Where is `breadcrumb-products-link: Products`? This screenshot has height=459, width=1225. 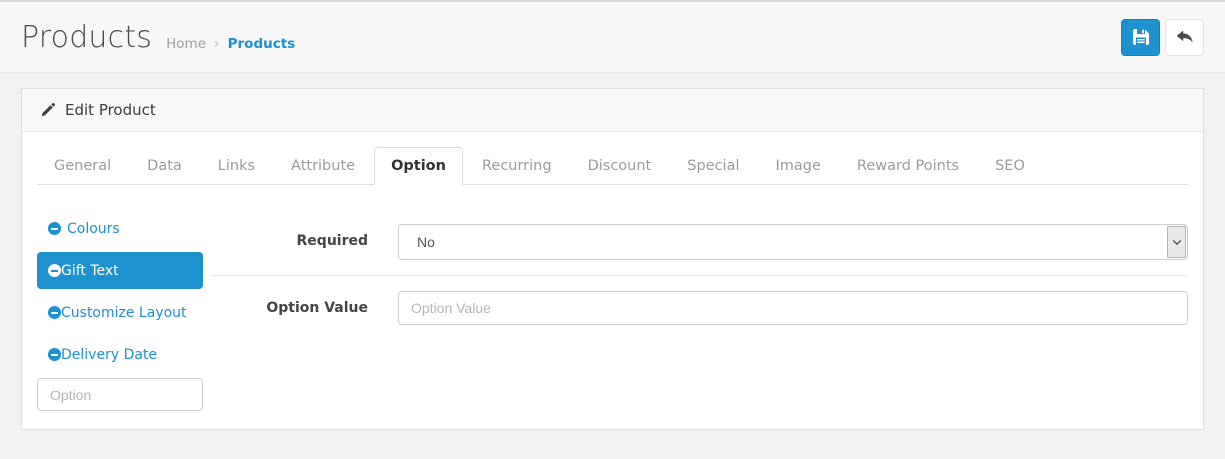 breadcrumb-products-link: Products is located at coordinates (262, 44).